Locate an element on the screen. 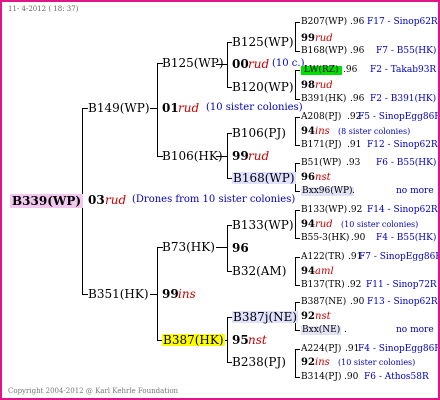 The height and width of the screenshot is (400, 440). g5-row-lineage: F12 - Sinop62R is located at coordinates (402, 145).